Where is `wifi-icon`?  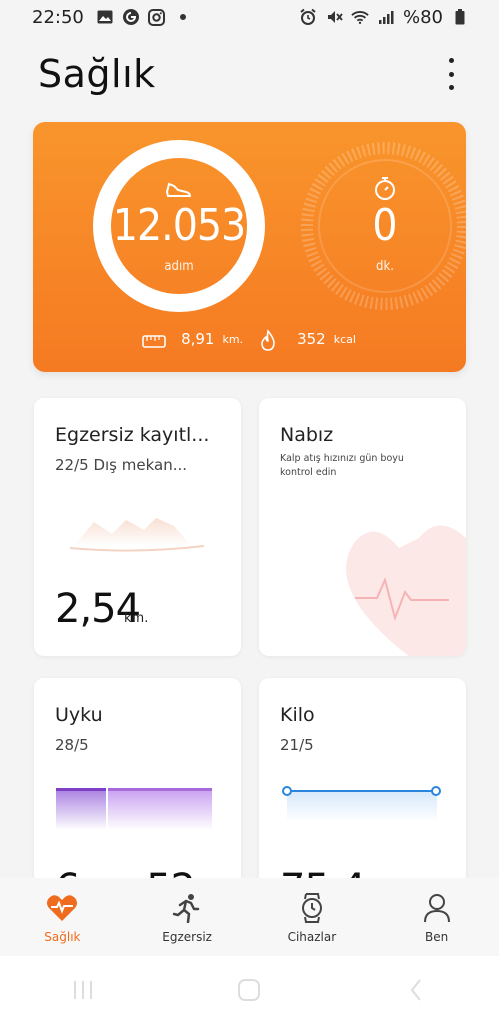 wifi-icon is located at coordinates (360, 17).